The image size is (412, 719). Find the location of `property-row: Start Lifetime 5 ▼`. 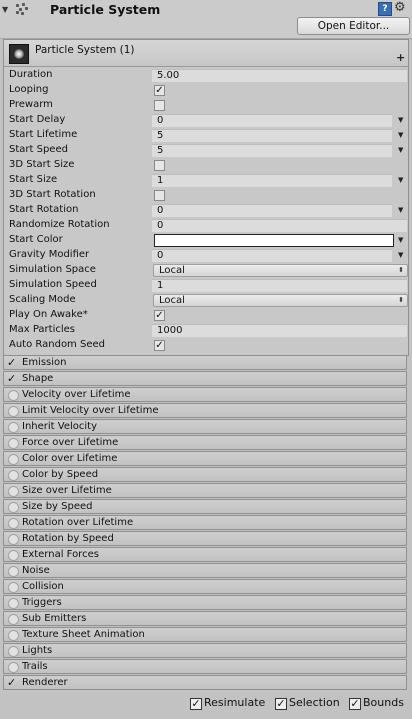

property-row: Start Lifetime 5 ▼ is located at coordinates (208, 135).